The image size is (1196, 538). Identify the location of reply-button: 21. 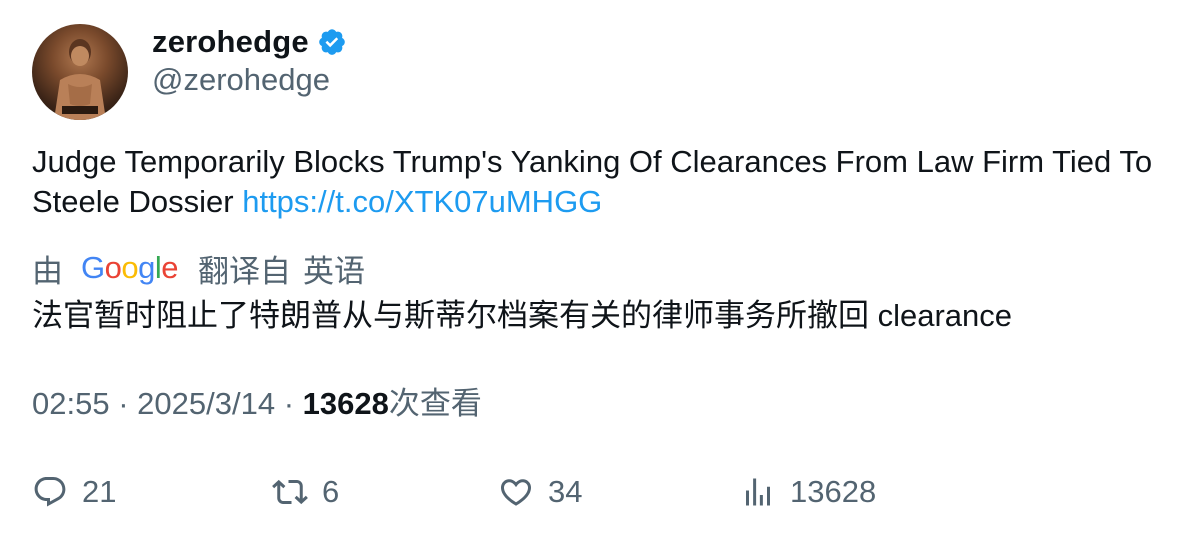
(74, 492).